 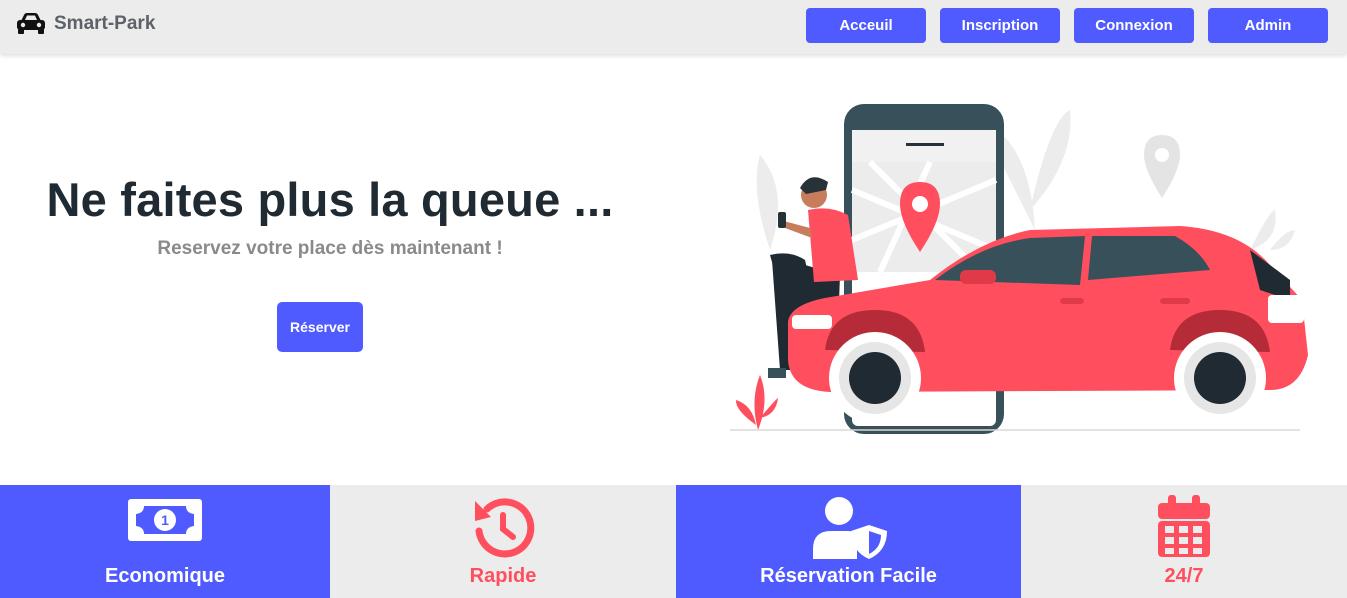 What do you see at coordinates (848, 576) in the screenshot?
I see `feature-label: Réservation Facile` at bounding box center [848, 576].